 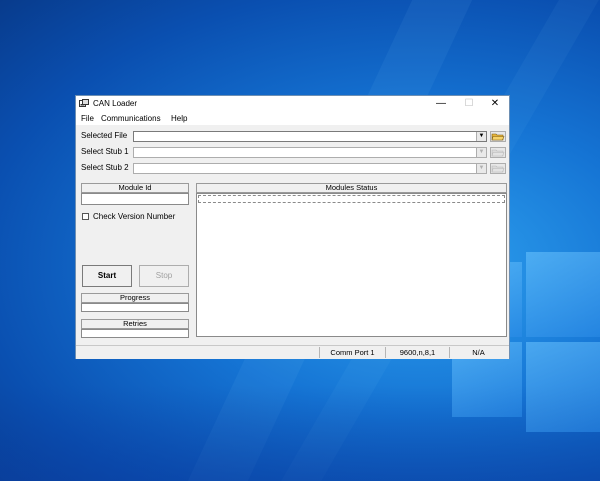 What do you see at coordinates (292, 118) in the screenshot?
I see `menu-bar: File Communications Help` at bounding box center [292, 118].